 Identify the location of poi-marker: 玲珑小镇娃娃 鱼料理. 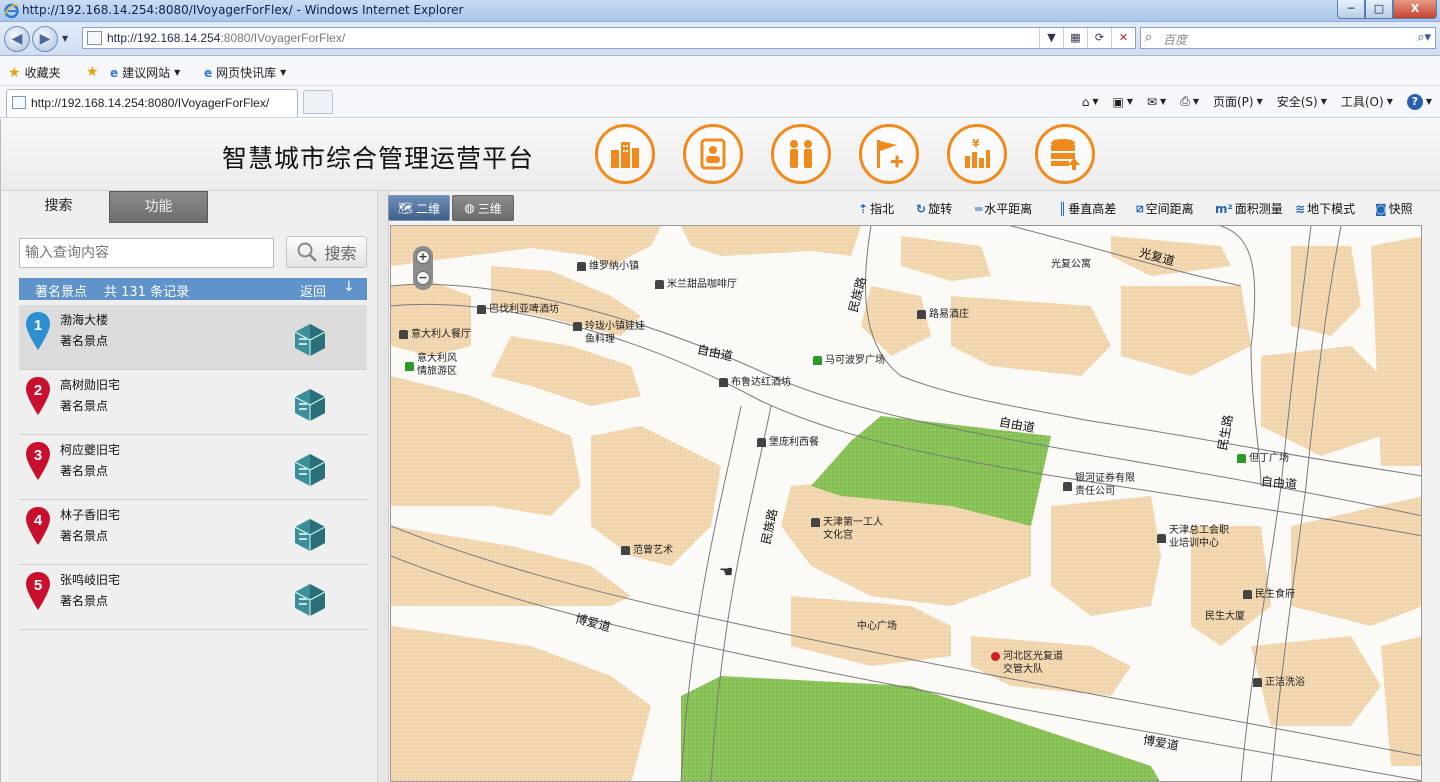
(609, 333).